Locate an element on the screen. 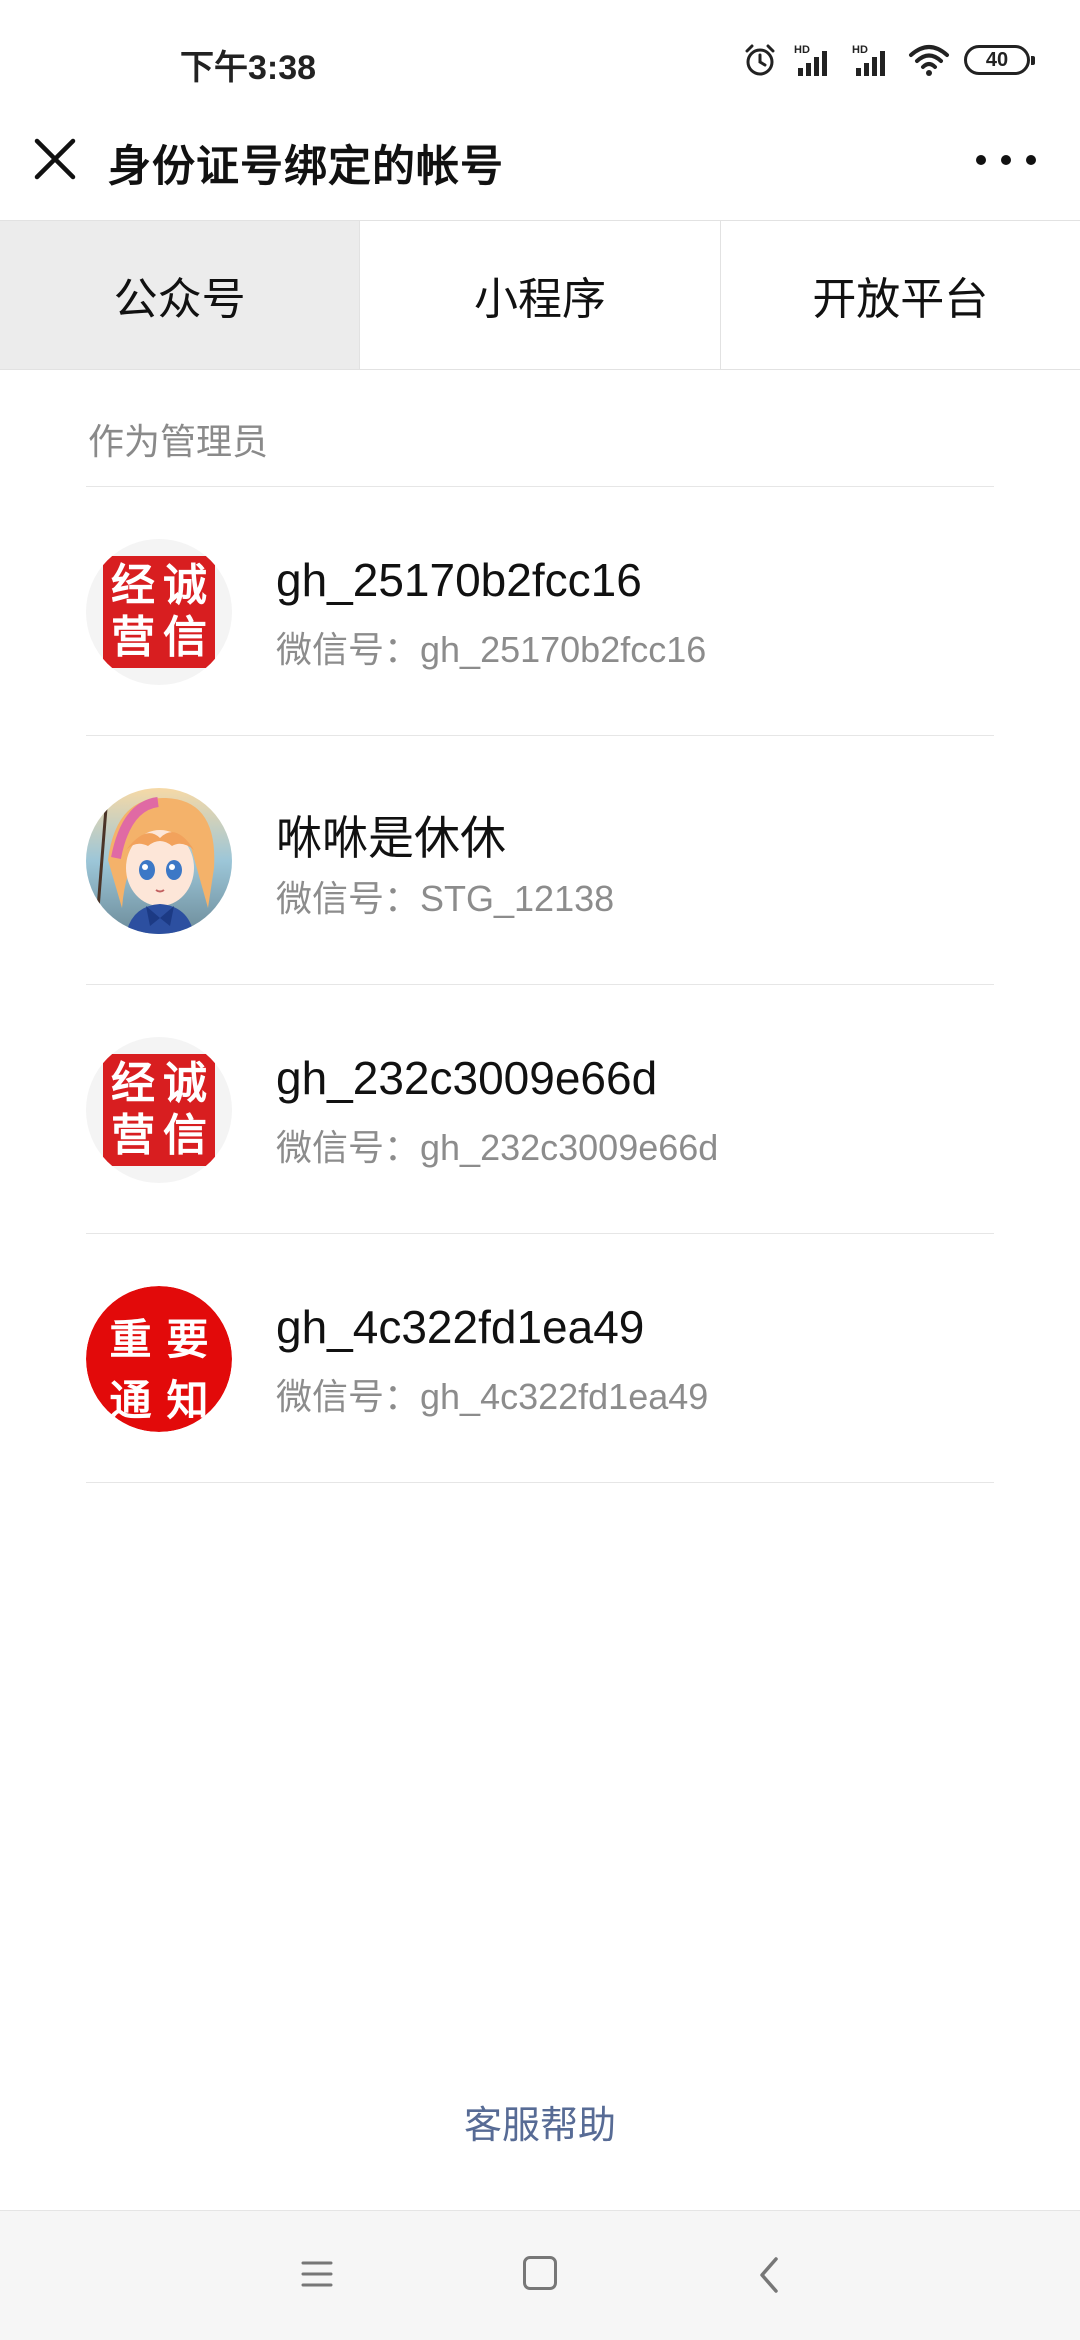  section-label: 作为管理员 is located at coordinates (178, 442).